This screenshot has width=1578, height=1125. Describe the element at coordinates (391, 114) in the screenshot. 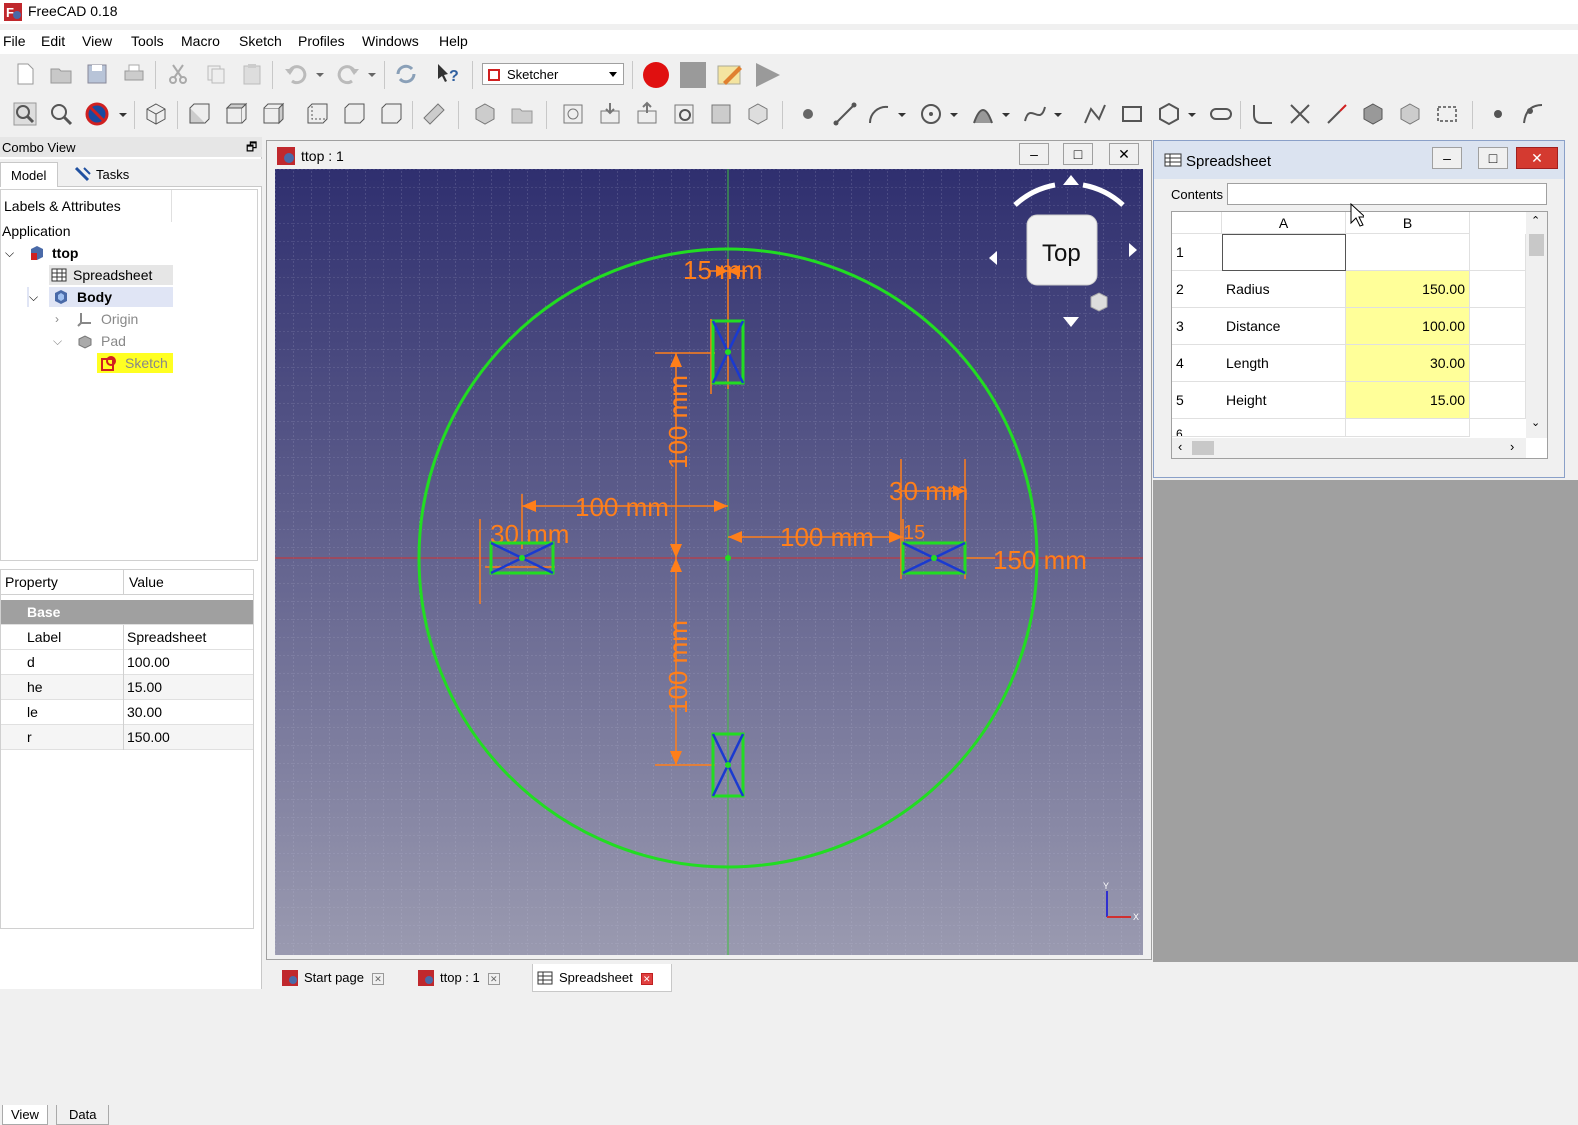

I see `view-left-icon` at that location.